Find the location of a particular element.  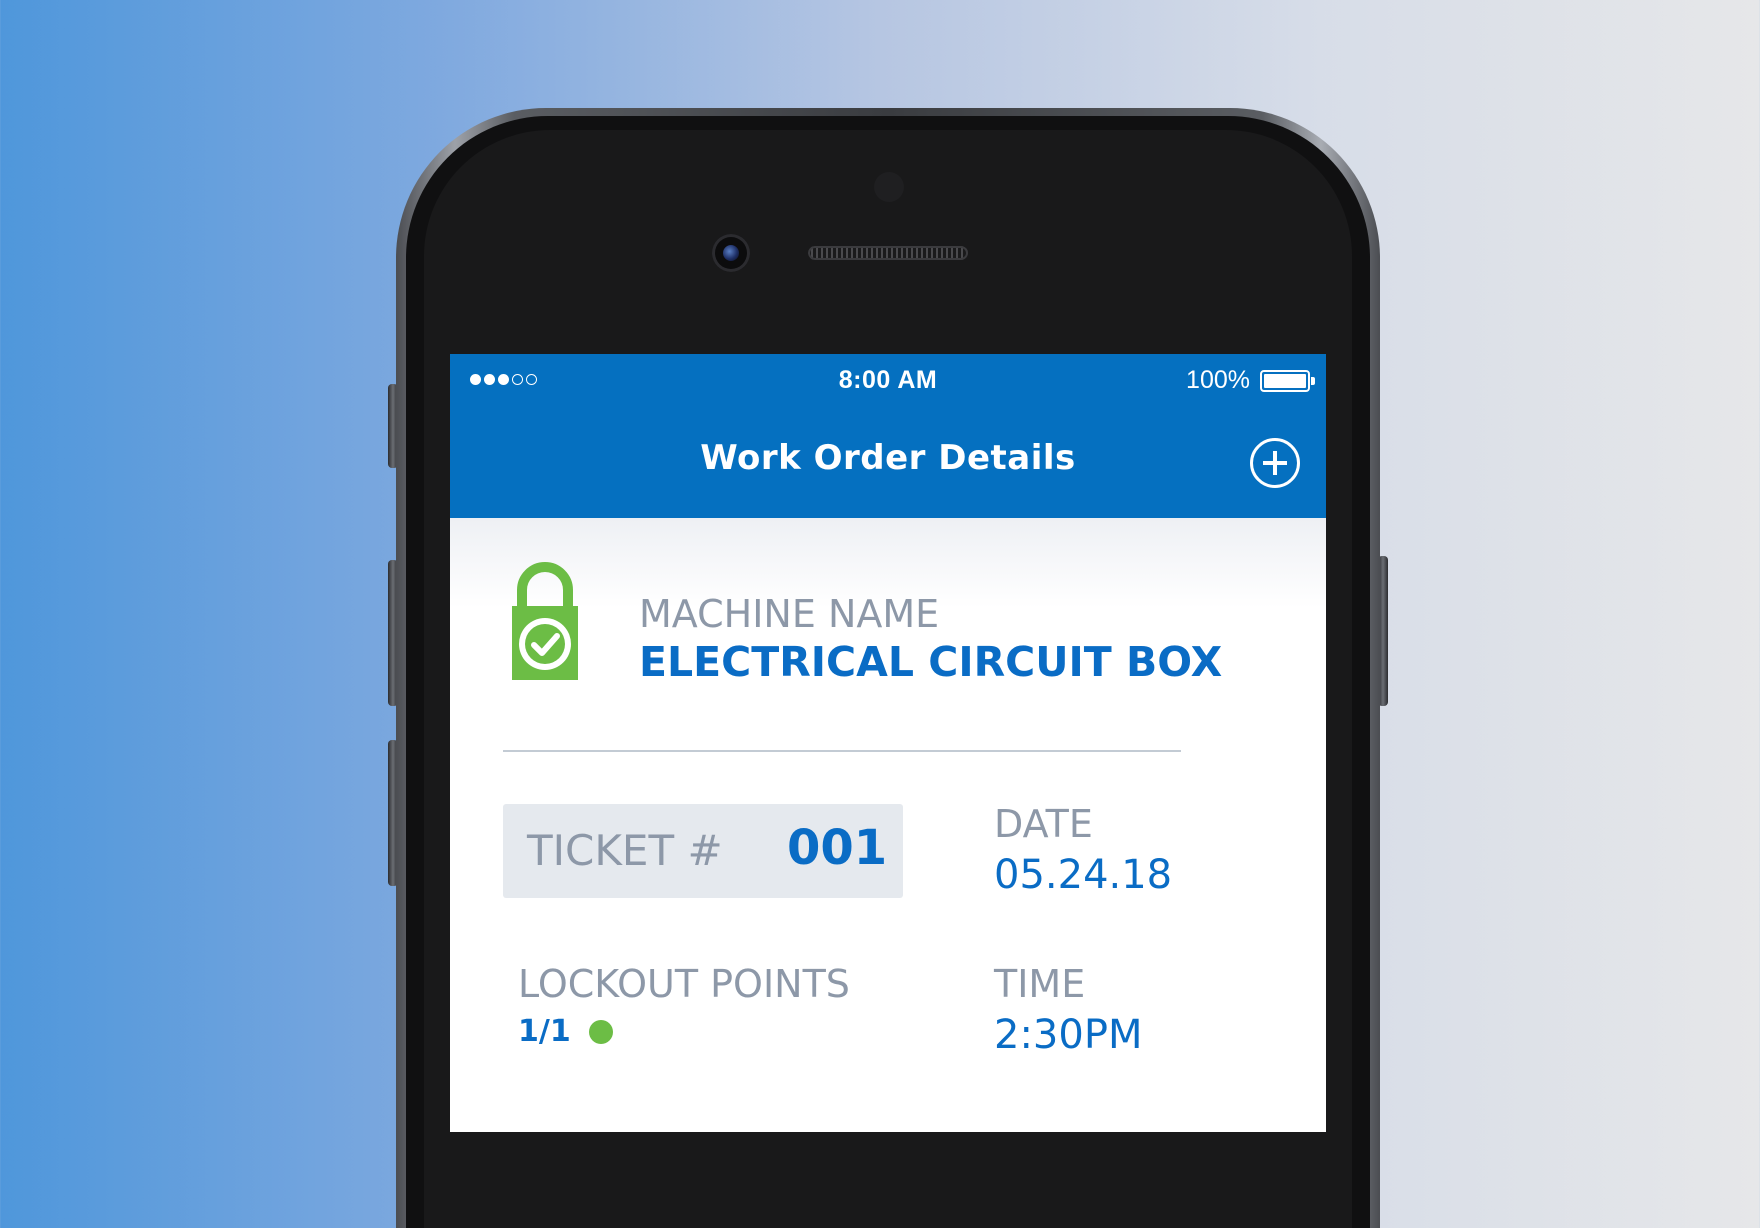

app-header: 8:00 AM 100% Work Order Details is located at coordinates (888, 436).